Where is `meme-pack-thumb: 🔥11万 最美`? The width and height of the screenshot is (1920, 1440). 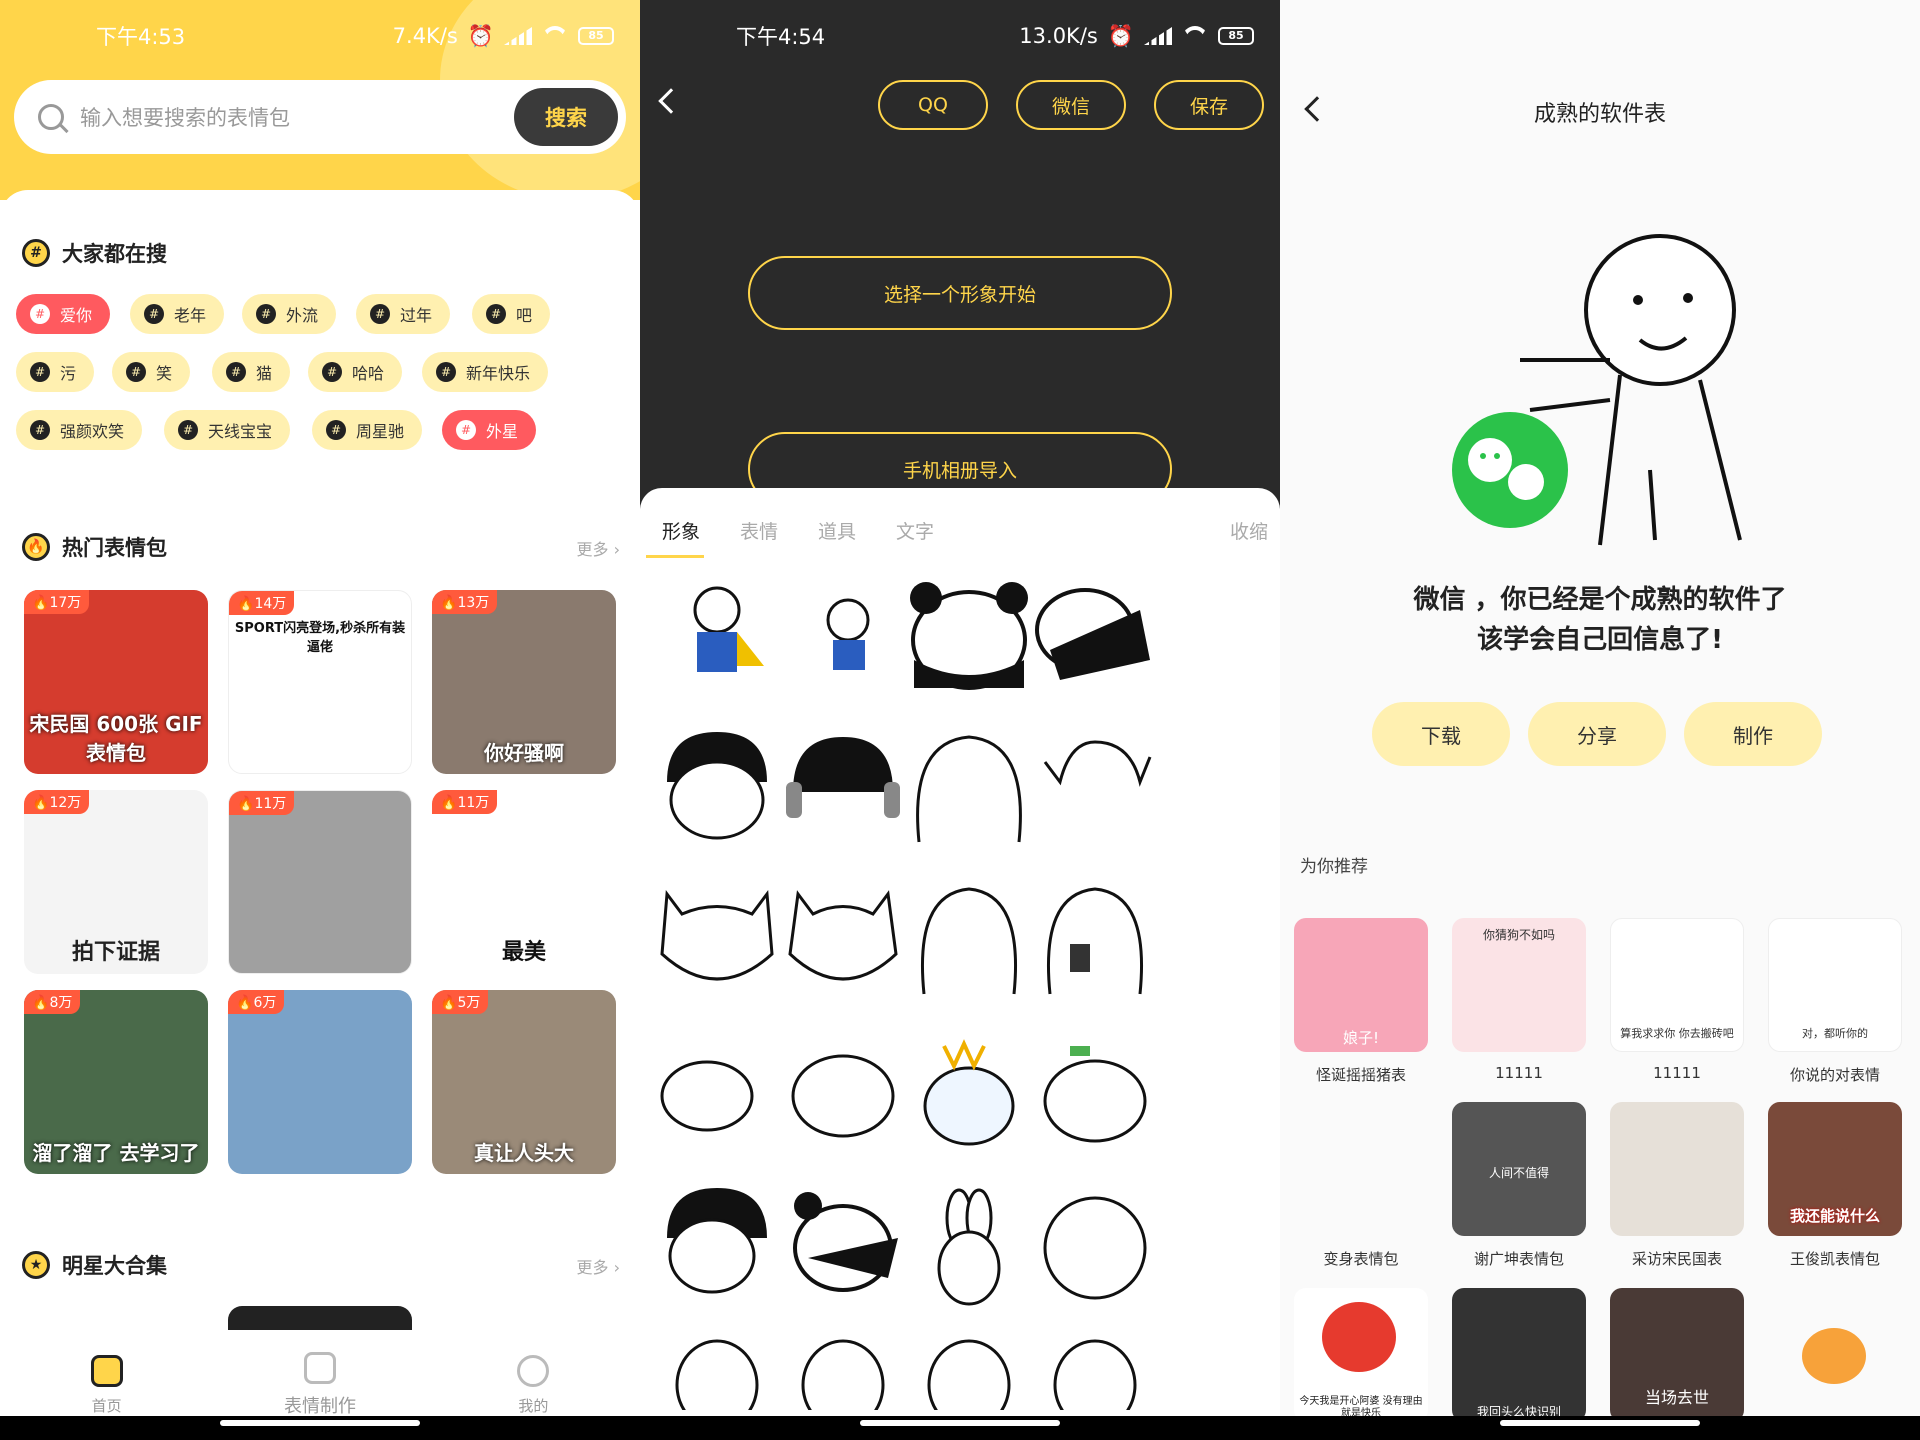
meme-pack-thumb: 🔥11万 最美 is located at coordinates (524, 882).